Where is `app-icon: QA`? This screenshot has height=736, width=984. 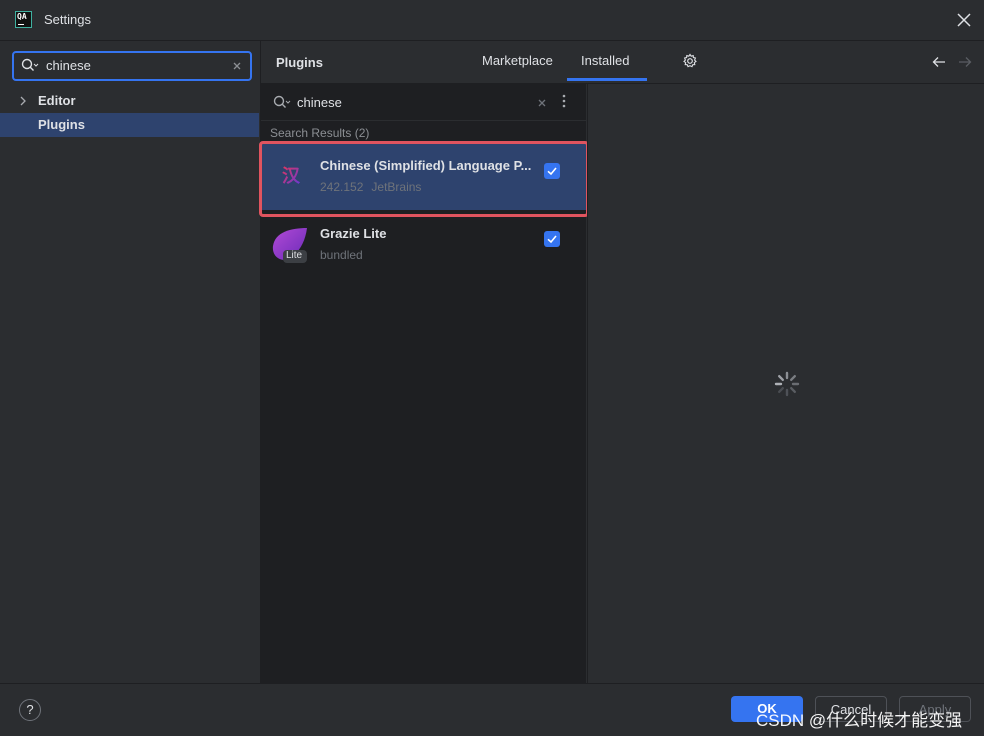
app-icon: QA is located at coordinates (23, 19).